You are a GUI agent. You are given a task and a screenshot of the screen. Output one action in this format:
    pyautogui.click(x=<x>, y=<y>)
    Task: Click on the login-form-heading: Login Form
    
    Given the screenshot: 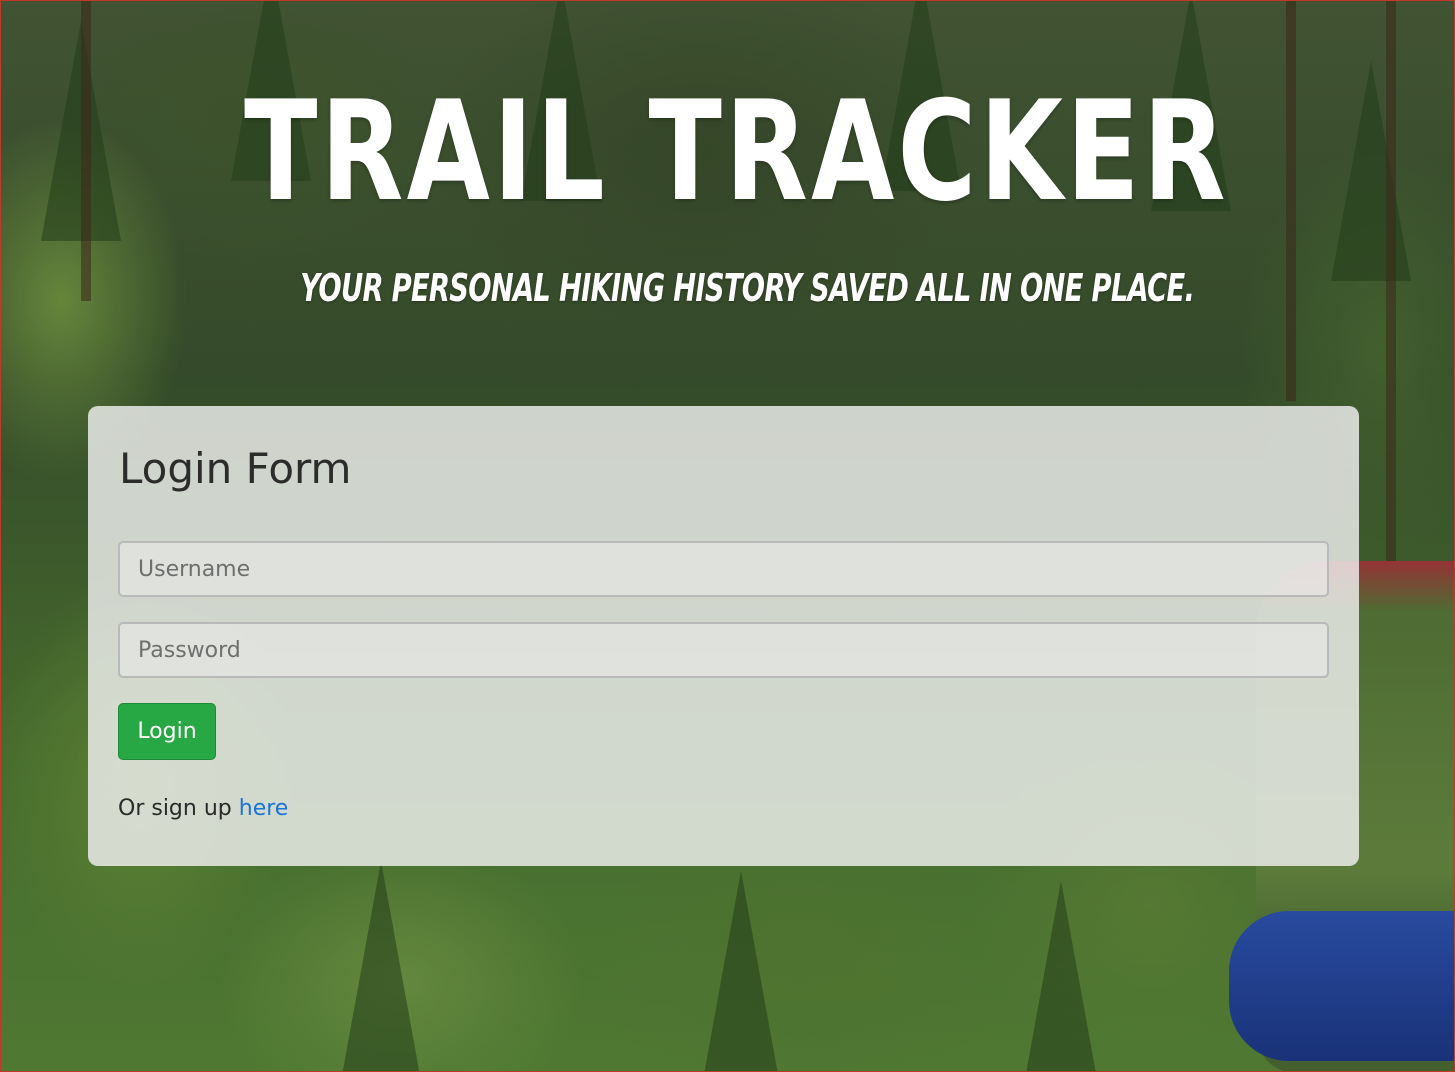 What is the action you would take?
    pyautogui.click(x=235, y=468)
    